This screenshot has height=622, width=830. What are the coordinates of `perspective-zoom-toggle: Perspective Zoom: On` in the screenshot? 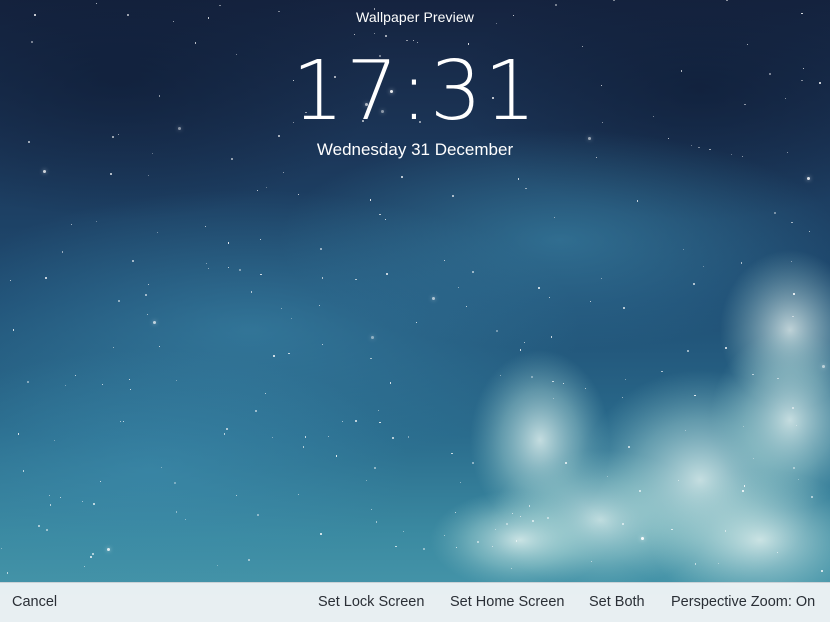 It's located at (743, 602).